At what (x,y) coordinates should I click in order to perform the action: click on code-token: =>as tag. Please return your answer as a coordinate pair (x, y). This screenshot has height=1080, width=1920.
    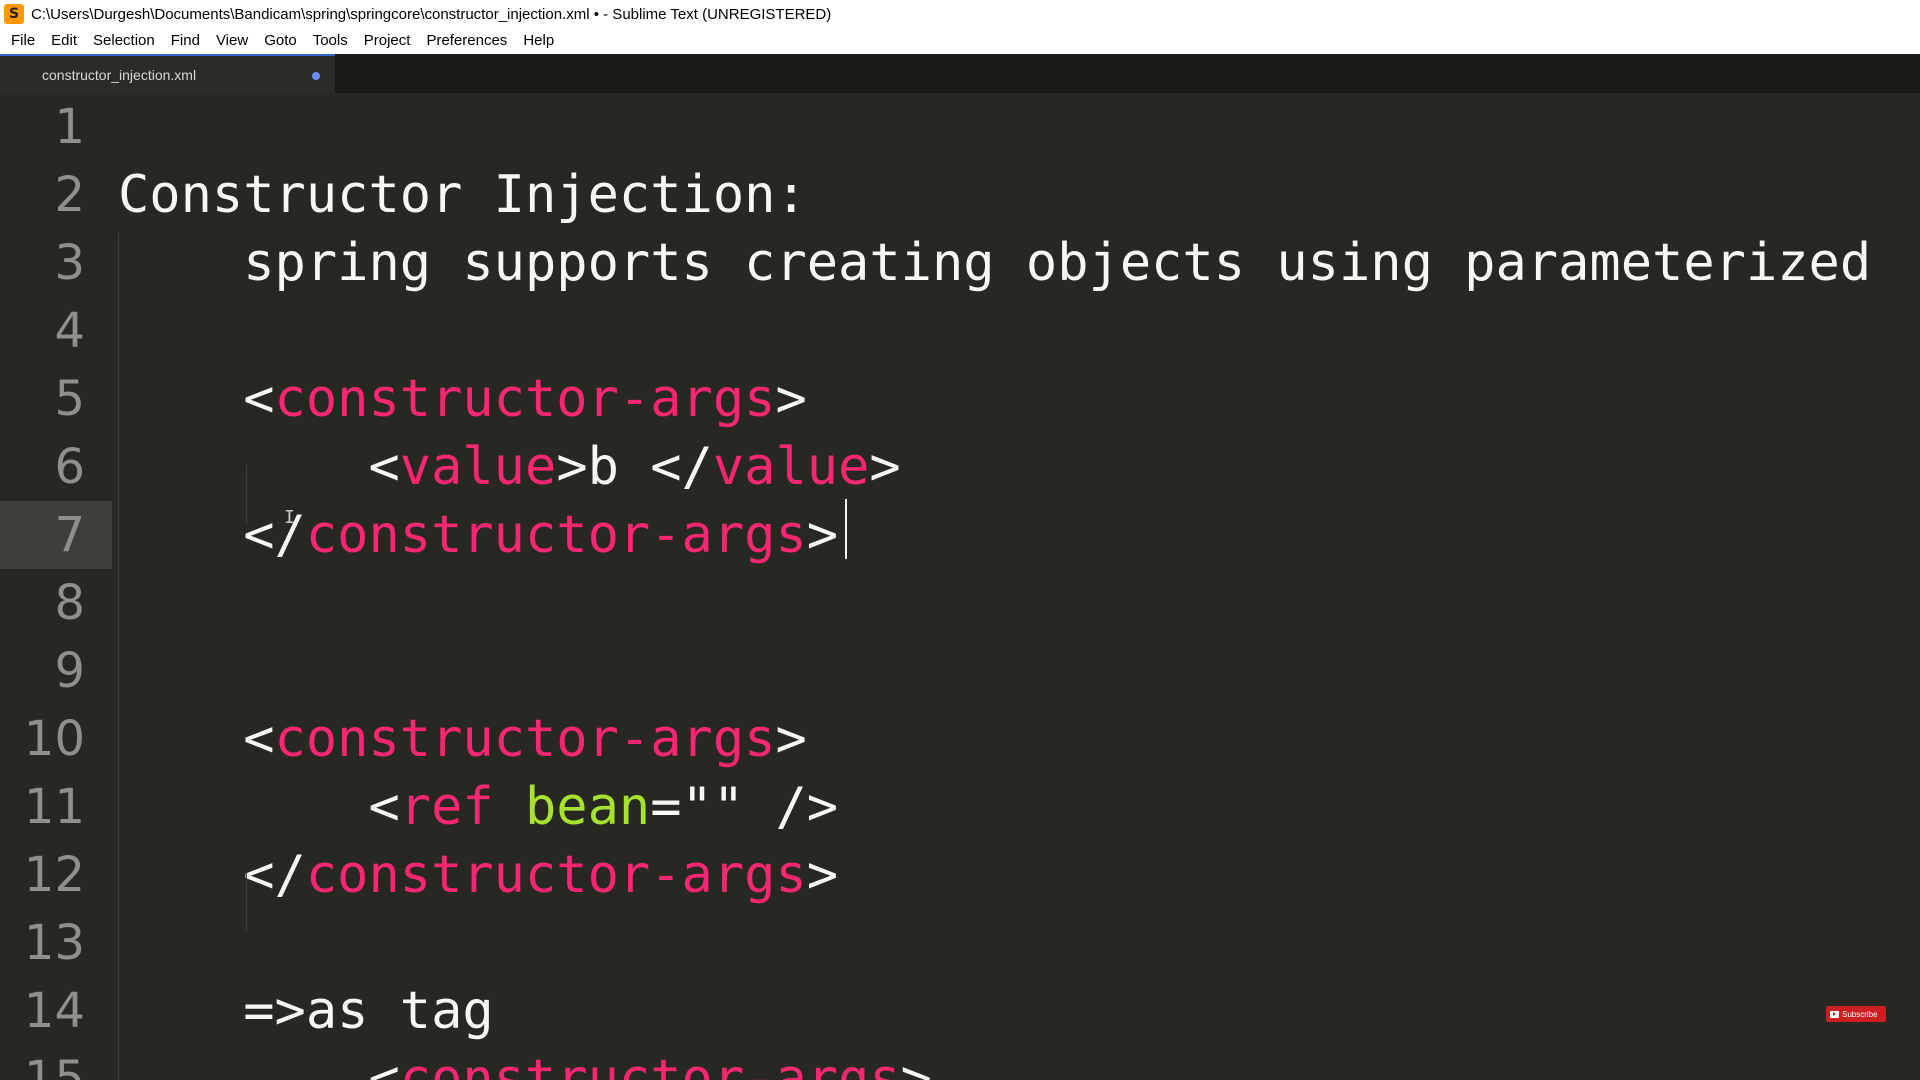
    Looking at the image, I should click on (306, 1011).